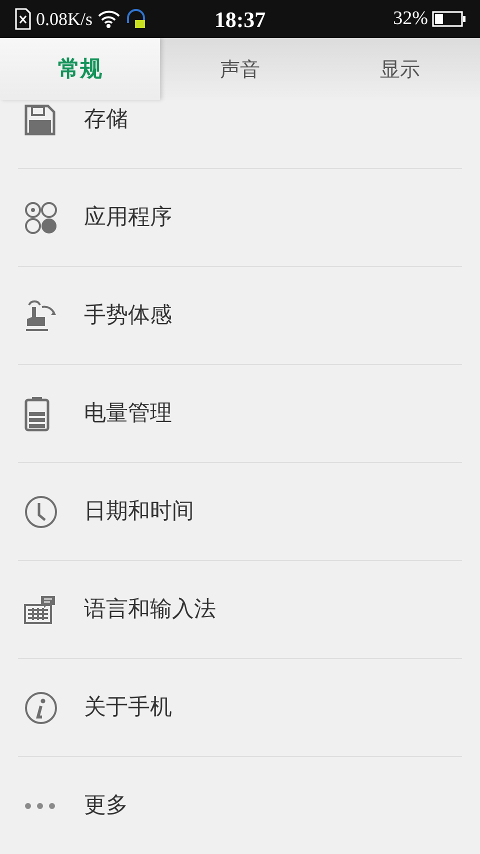 The height and width of the screenshot is (854, 480). What do you see at coordinates (40, 806) in the screenshot?
I see `more-dots-icon` at bounding box center [40, 806].